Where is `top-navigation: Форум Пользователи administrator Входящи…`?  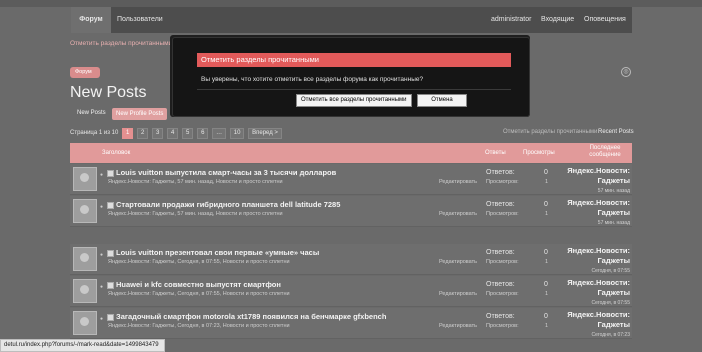
top-navigation: Форум Пользователи administrator Входящи… is located at coordinates (351, 20).